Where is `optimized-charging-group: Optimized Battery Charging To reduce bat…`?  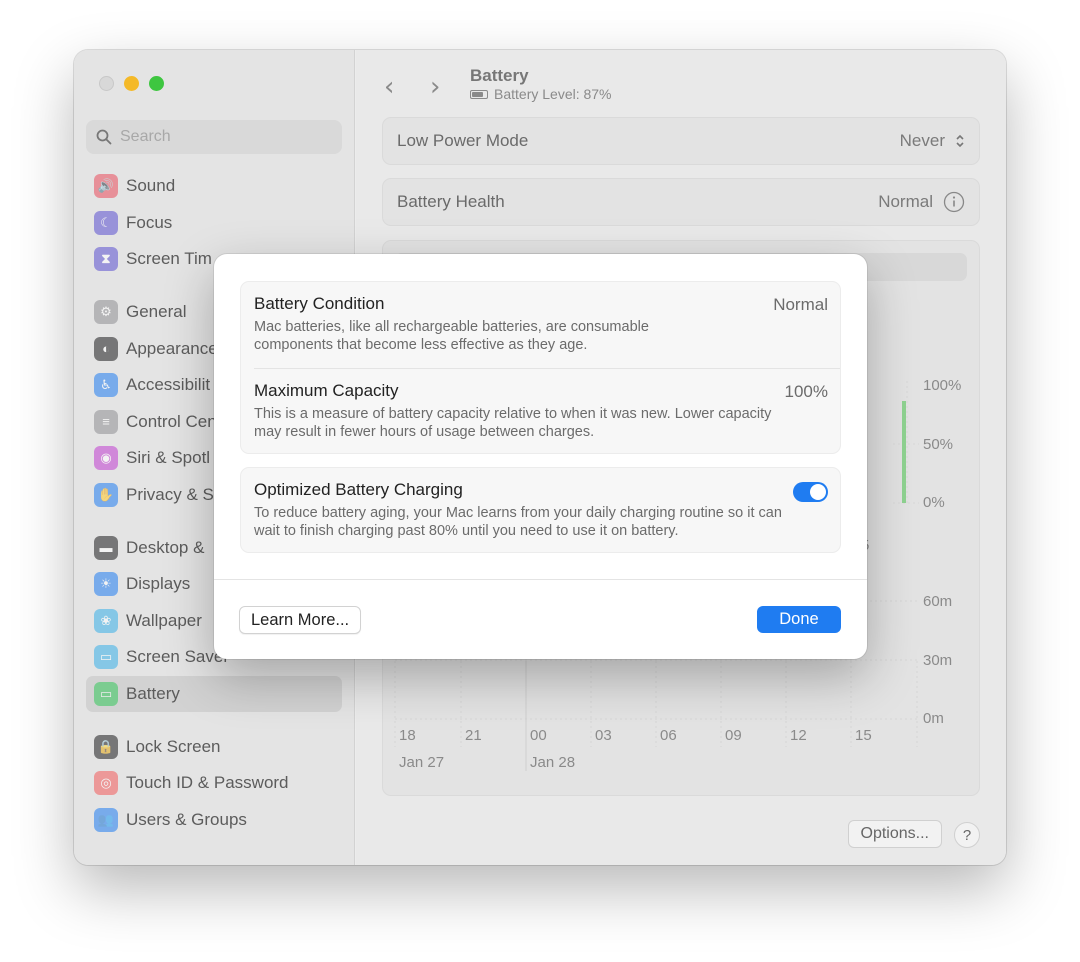 optimized-charging-group: Optimized Battery Charging To reduce bat… is located at coordinates (540, 510).